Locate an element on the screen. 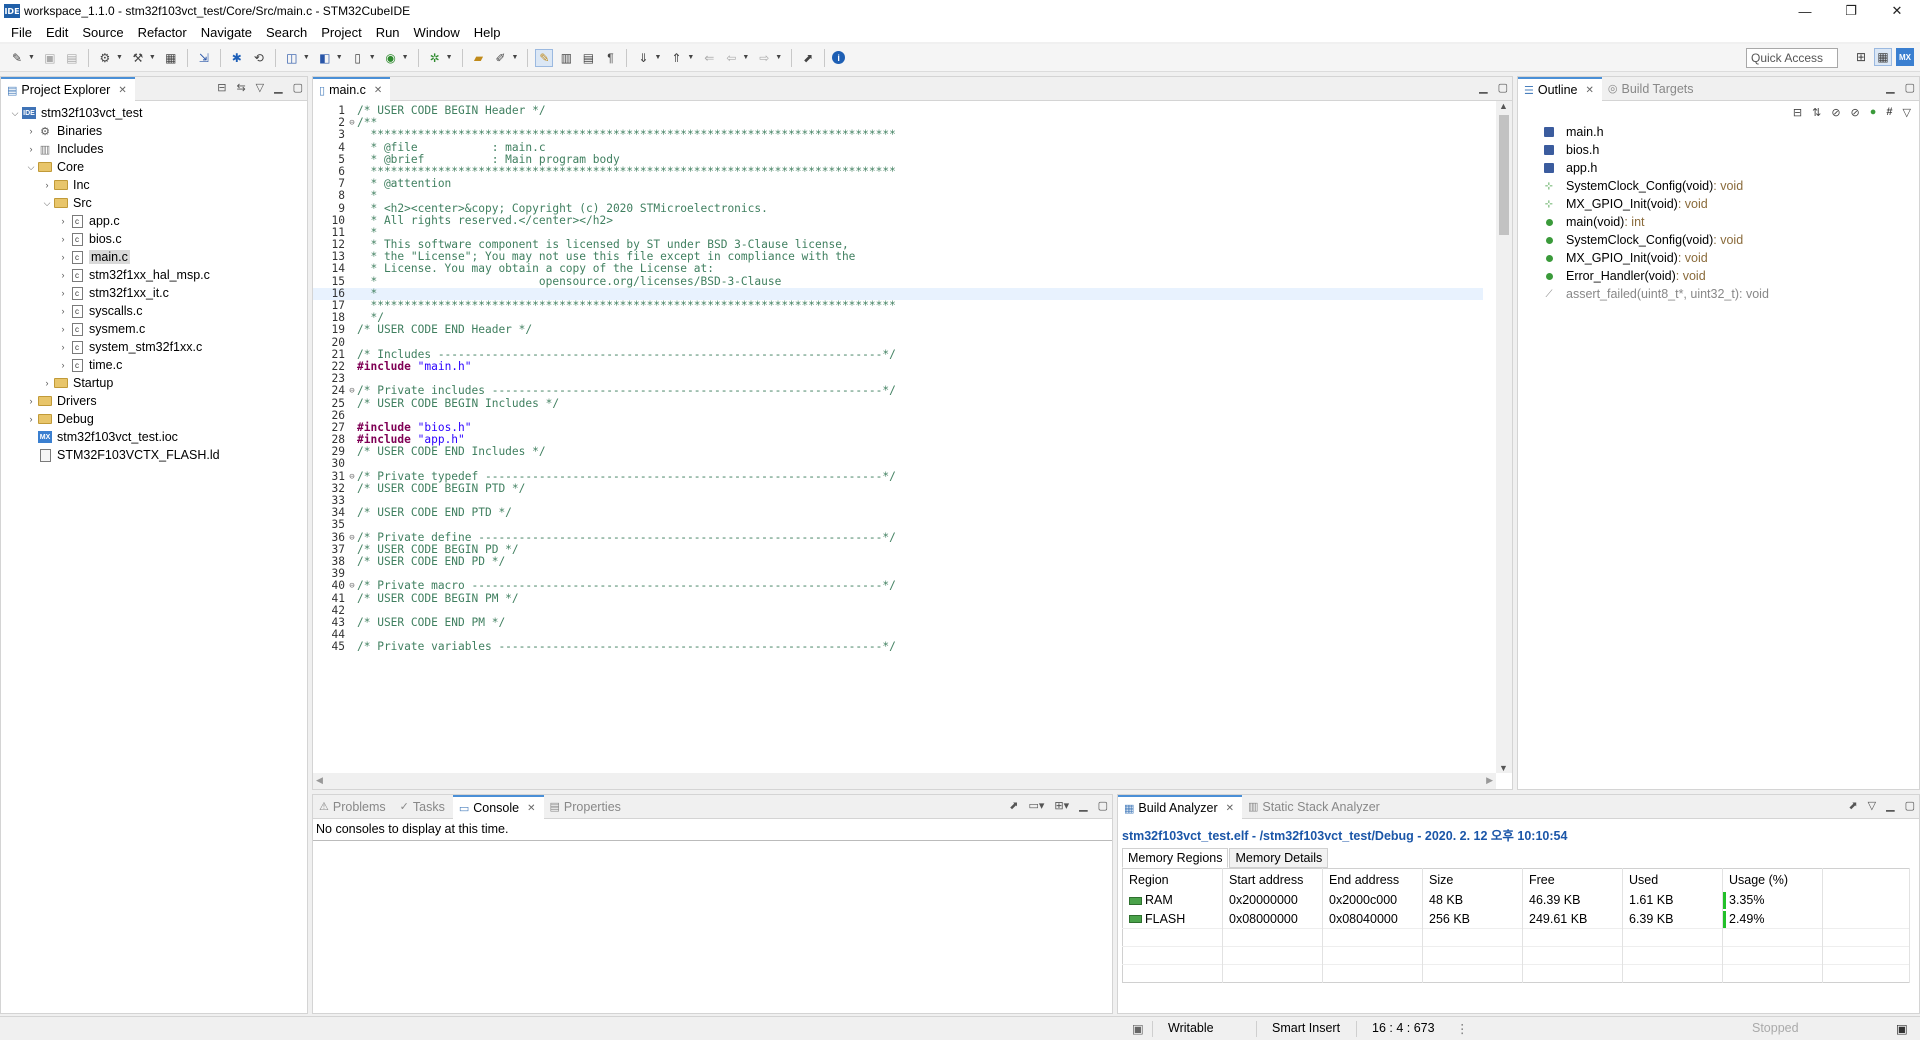 The width and height of the screenshot is (1920, 1040). menu-help: Help is located at coordinates (487, 32).